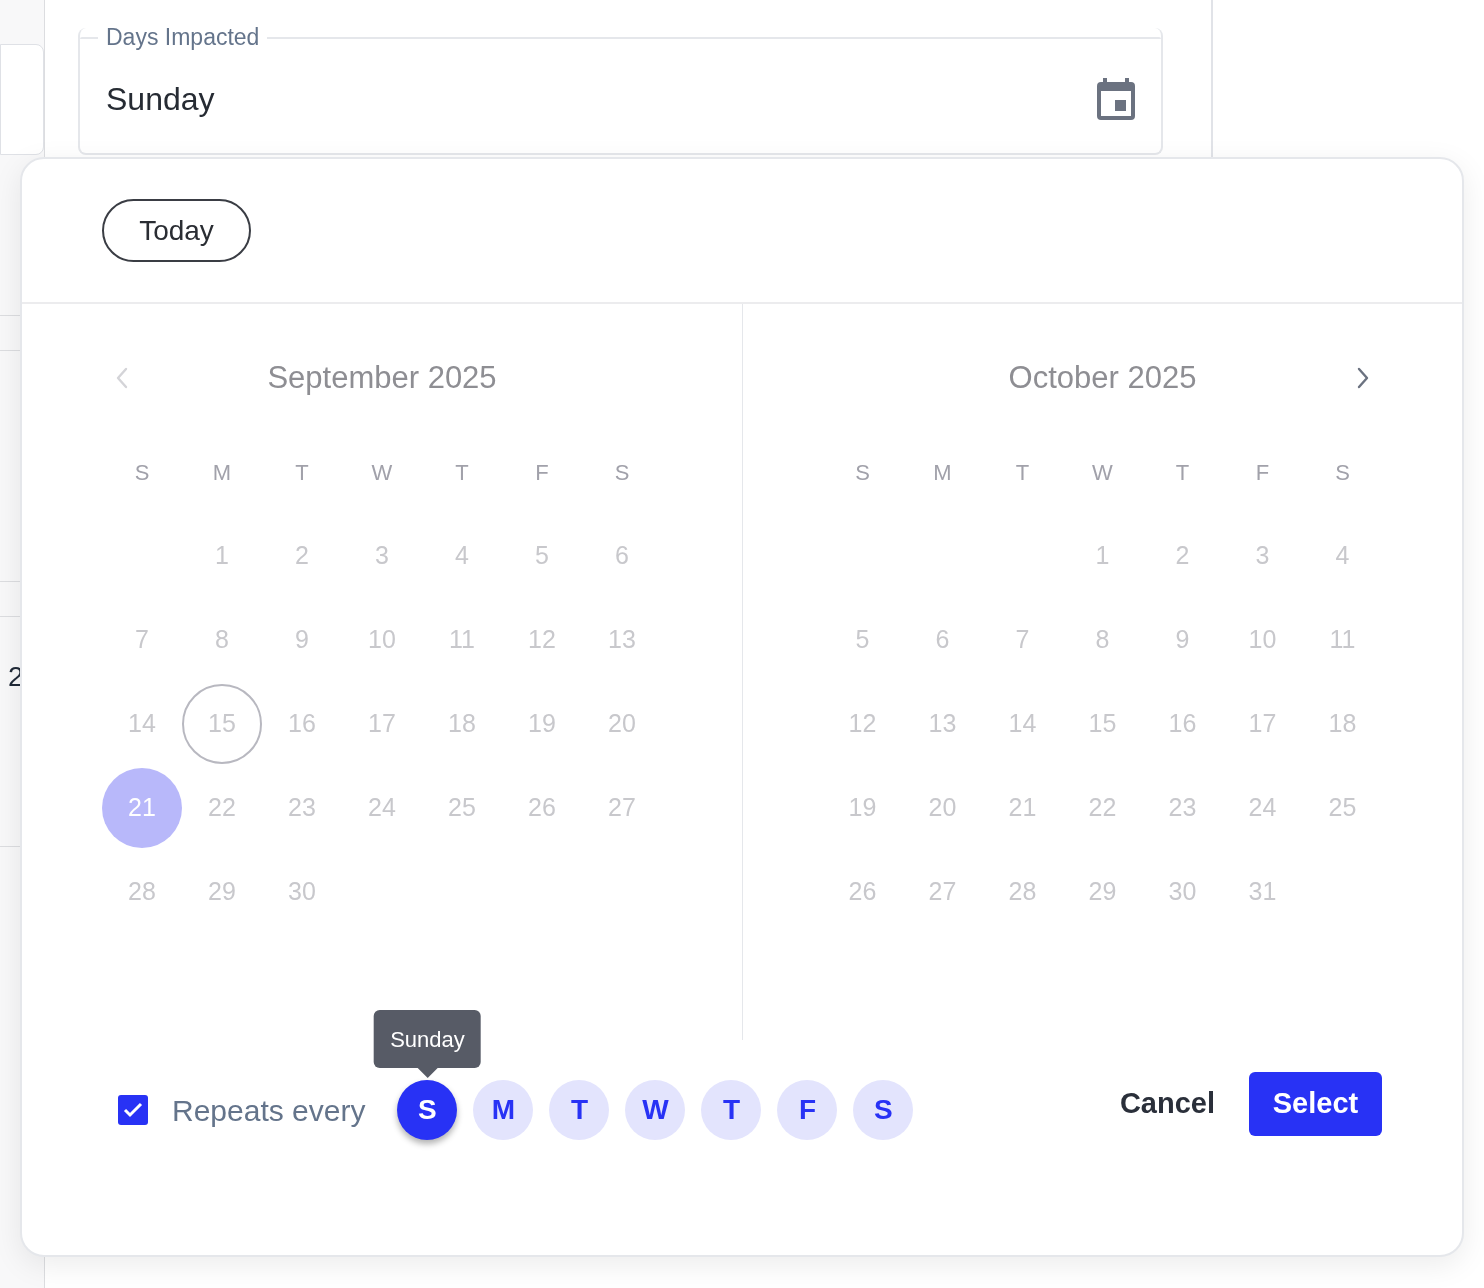 This screenshot has height=1288, width=1484. I want to click on weekday-toggle: F, so click(807, 1110).